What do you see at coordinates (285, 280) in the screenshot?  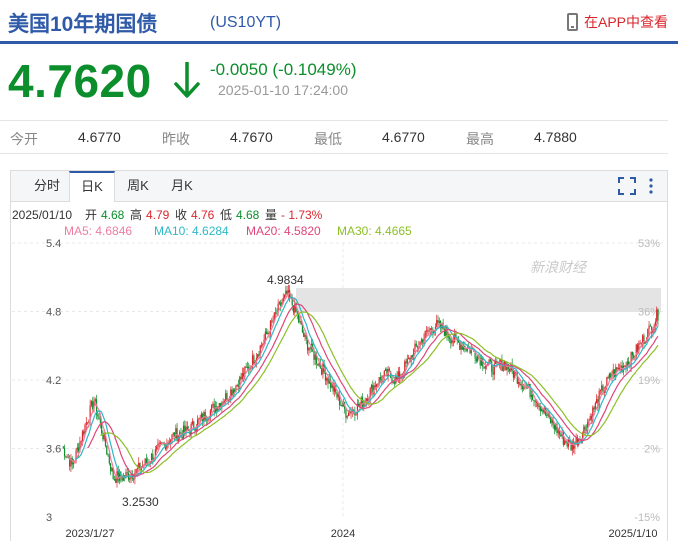 I see `annotation-high: 4.9834` at bounding box center [285, 280].